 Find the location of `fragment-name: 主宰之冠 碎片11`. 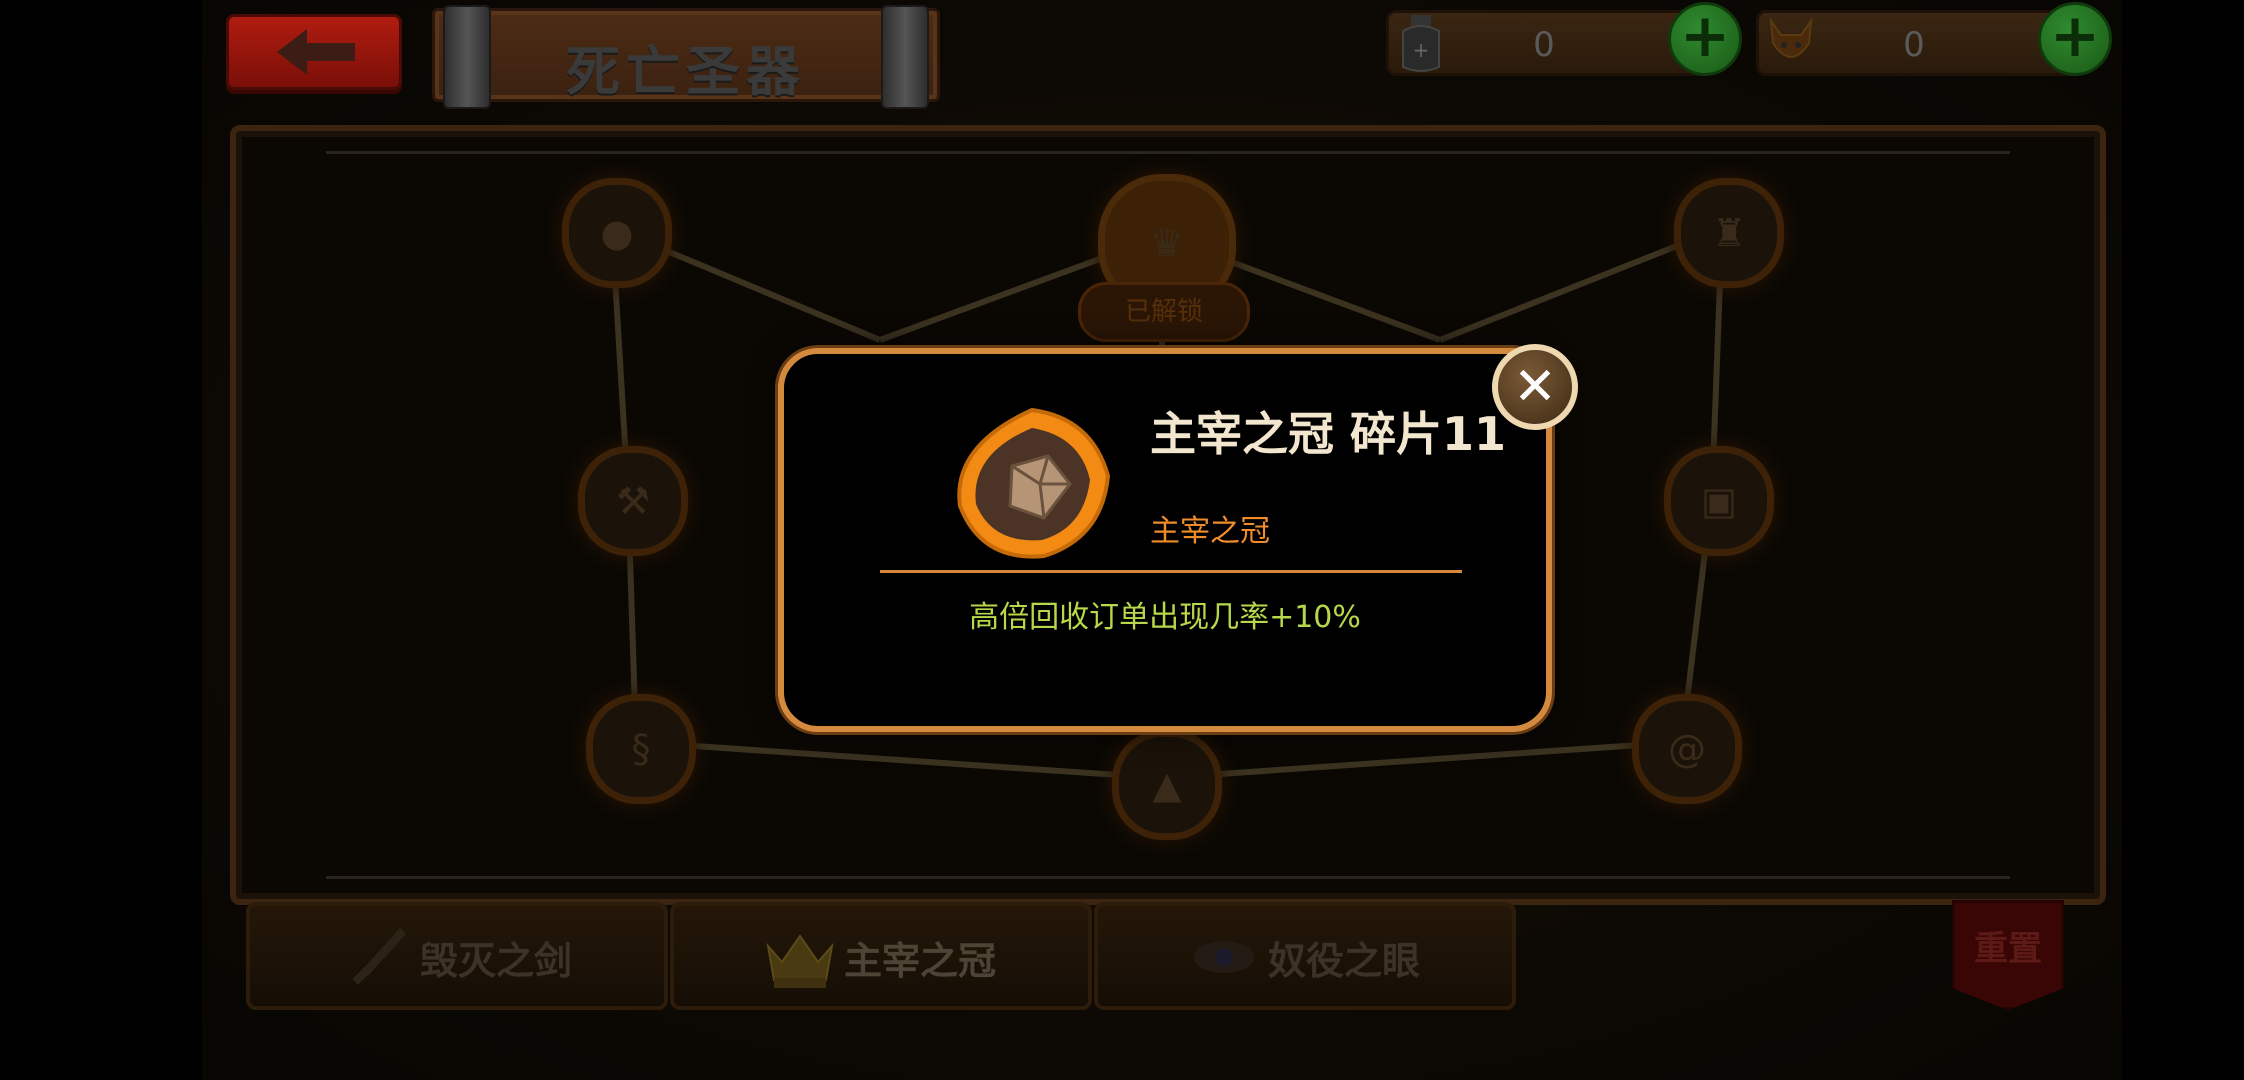

fragment-name: 主宰之冠 碎片11 is located at coordinates (1328, 434).